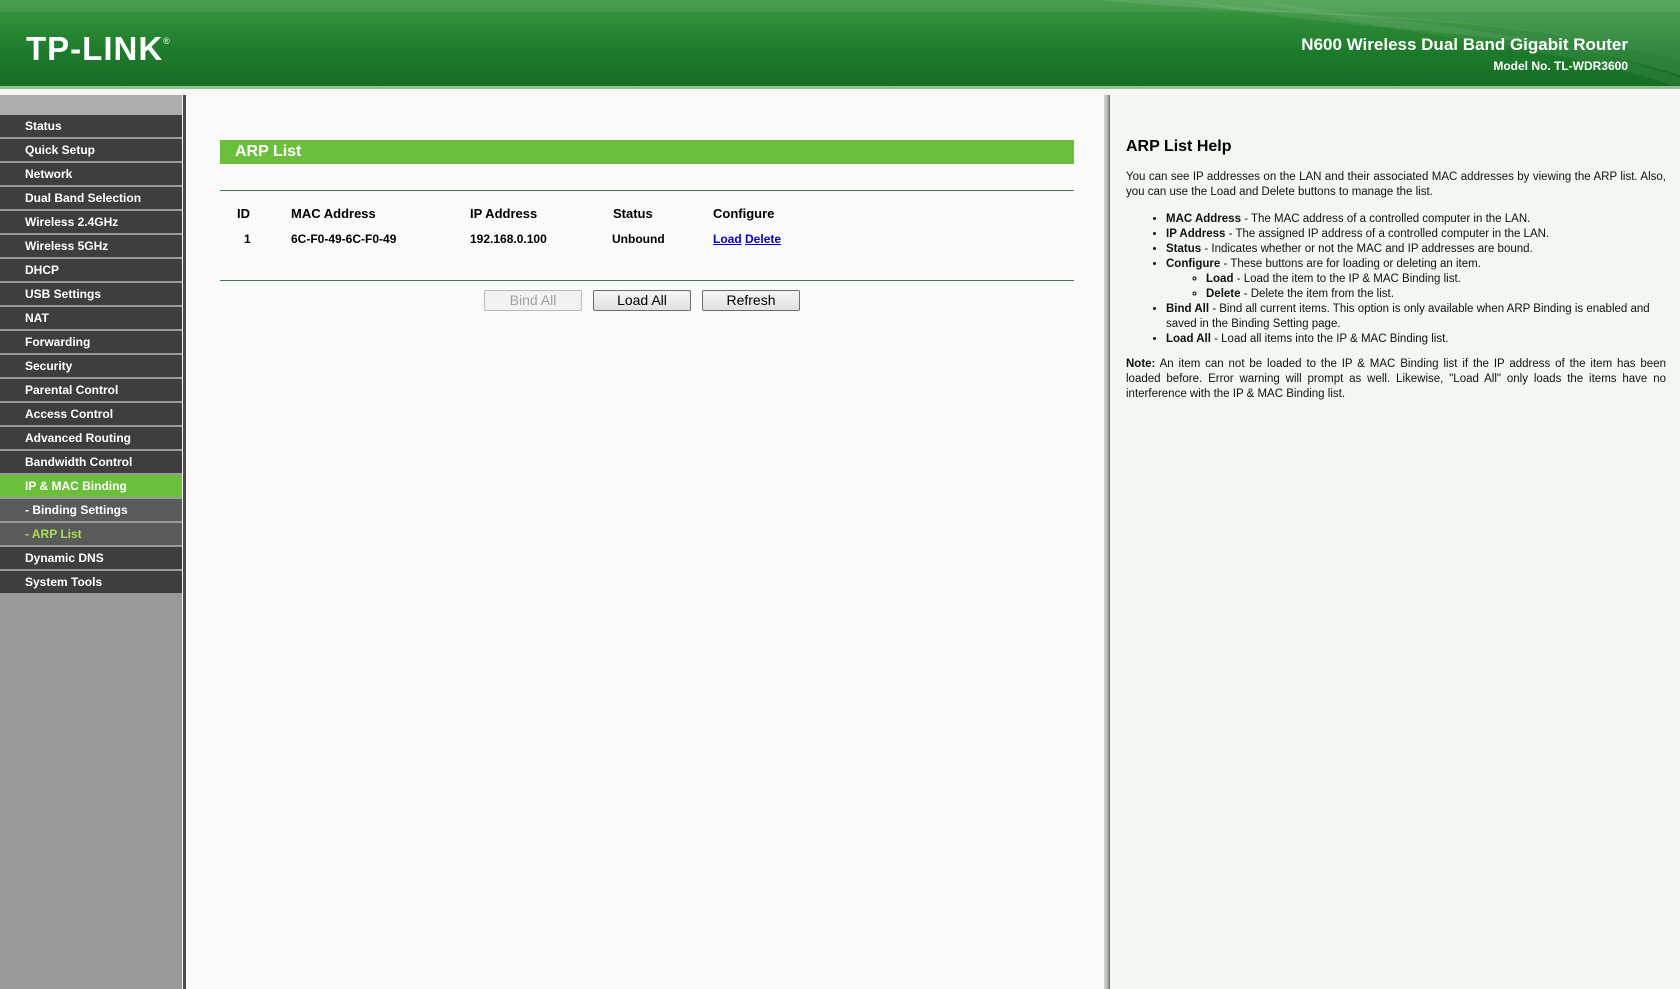 This screenshot has height=989, width=1680. What do you see at coordinates (91, 366) in the screenshot?
I see `sidebar-item-security: Security` at bounding box center [91, 366].